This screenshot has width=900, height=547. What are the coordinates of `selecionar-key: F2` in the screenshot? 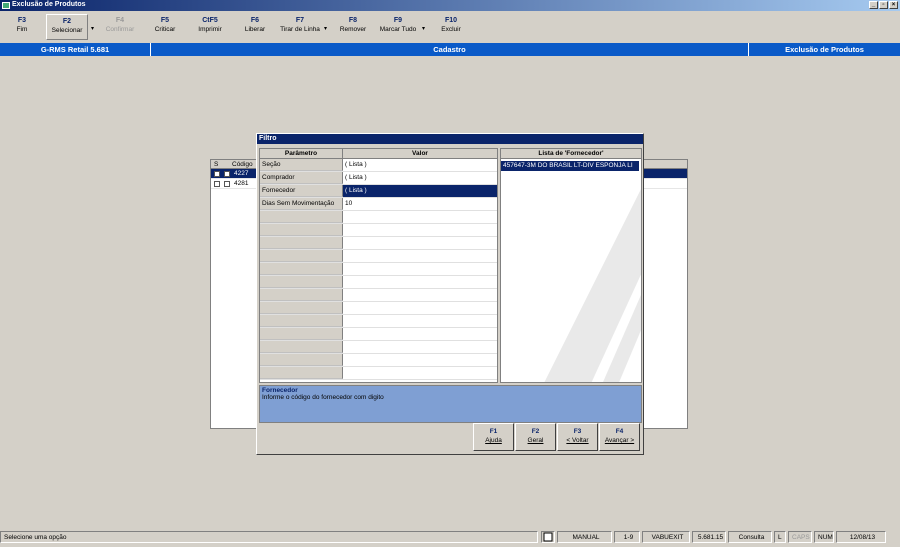 It's located at (67, 21).